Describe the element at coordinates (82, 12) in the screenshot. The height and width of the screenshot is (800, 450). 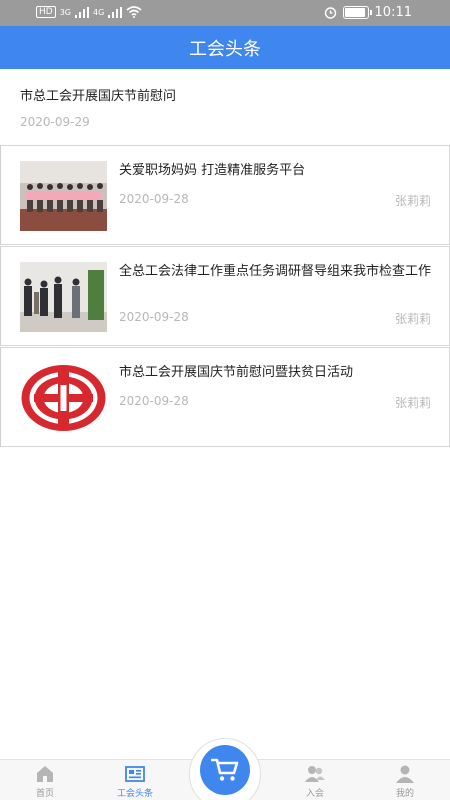
I see `signal-icon` at that location.